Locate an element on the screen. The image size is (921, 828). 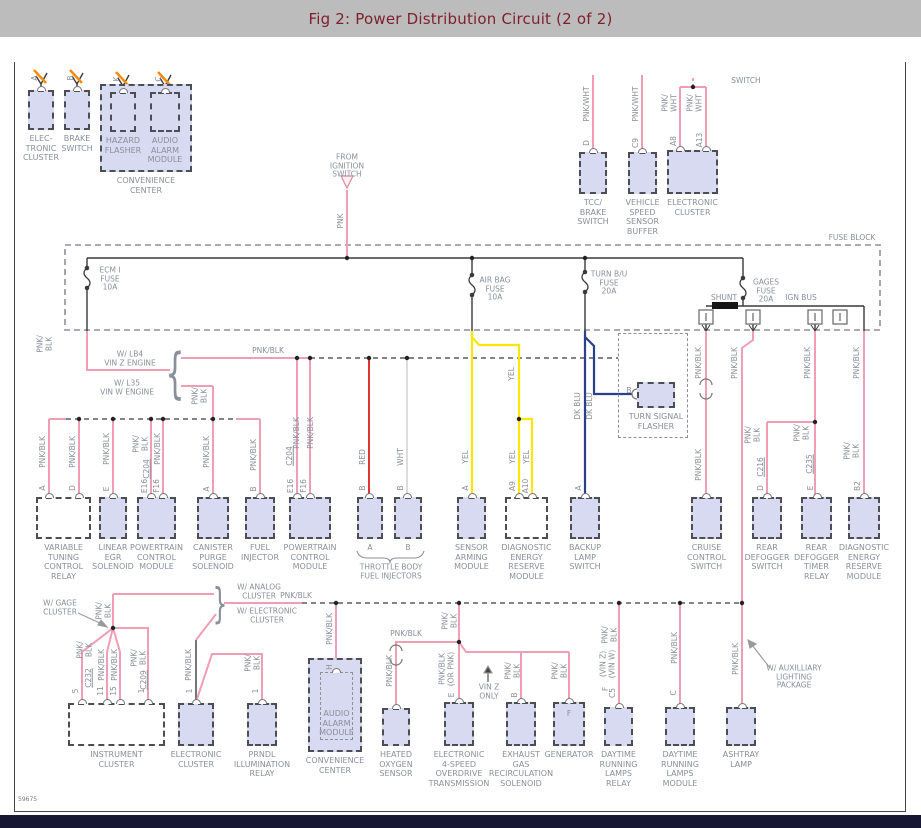
wire-label: C5 is located at coordinates (612, 693).